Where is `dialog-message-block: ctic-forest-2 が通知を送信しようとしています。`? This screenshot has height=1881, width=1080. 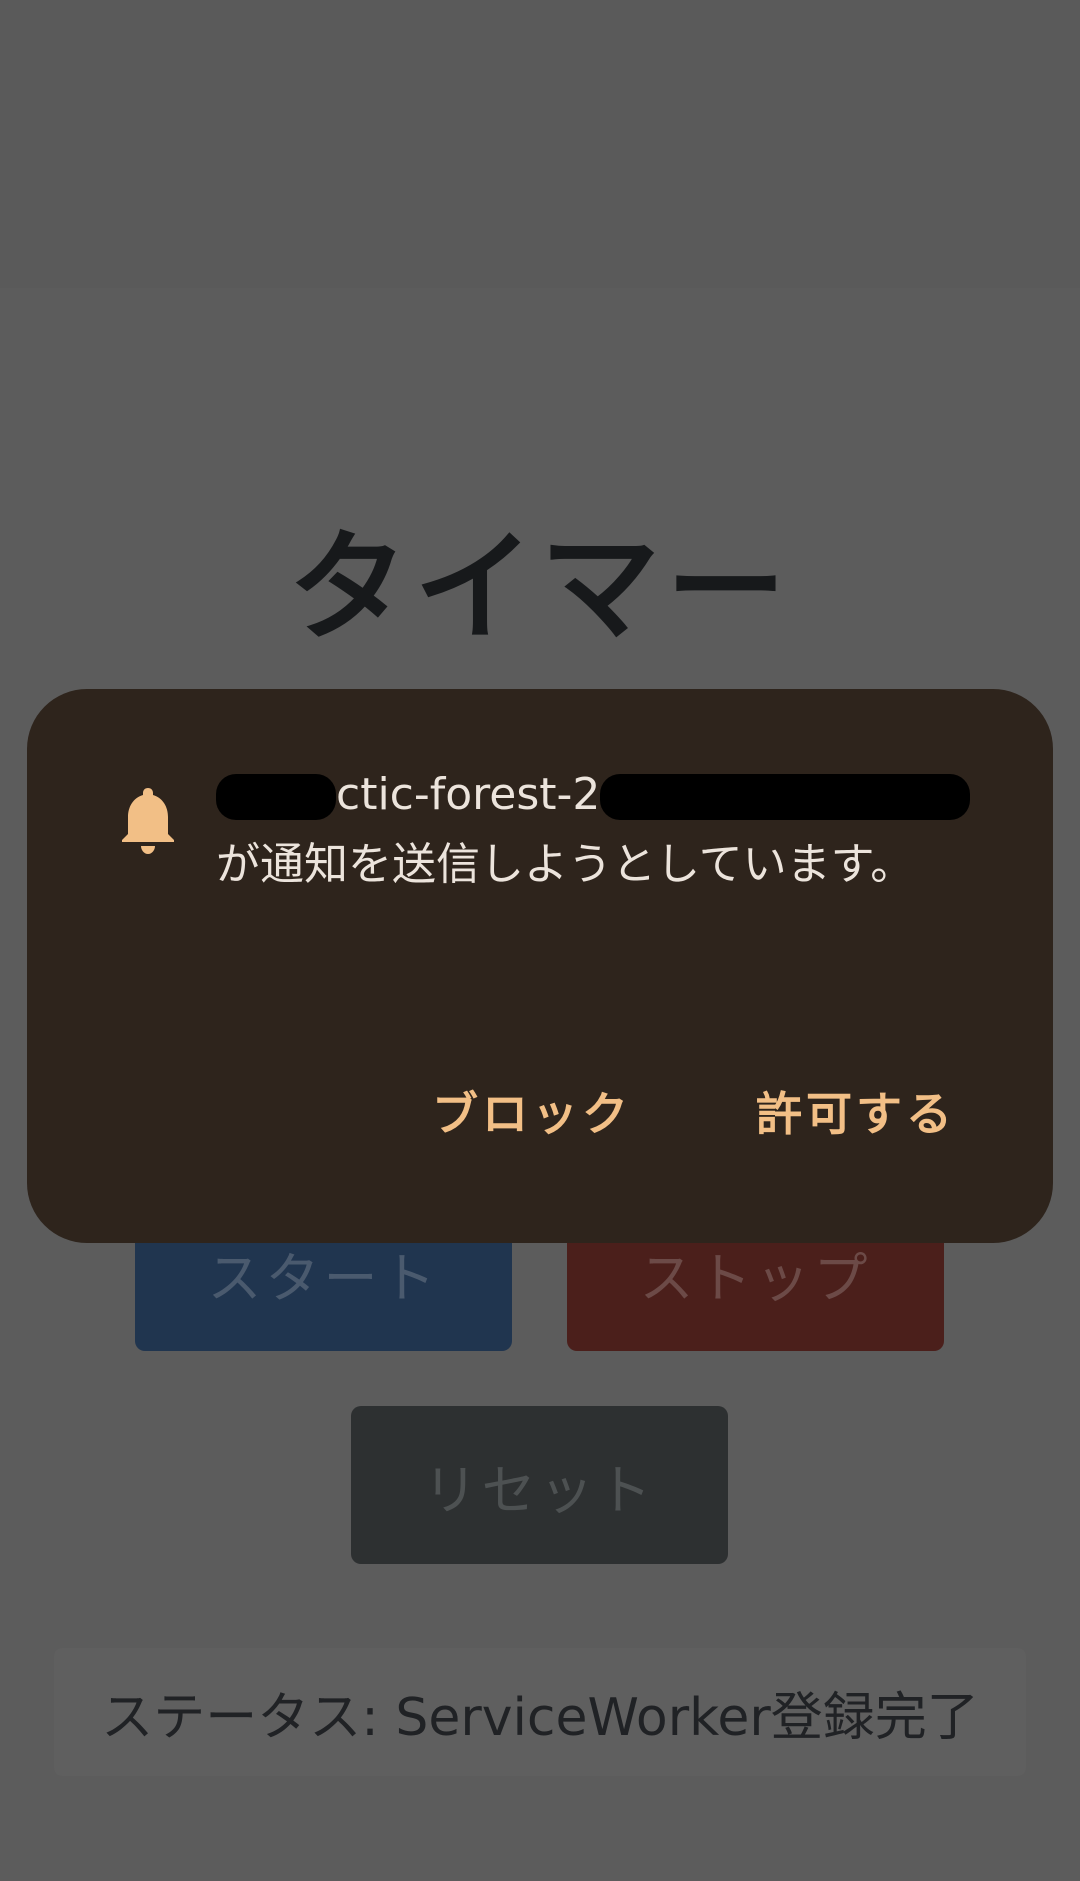
dialog-message-block: ctic-forest-2 が通知を送信しようとしています。 is located at coordinates (606, 830).